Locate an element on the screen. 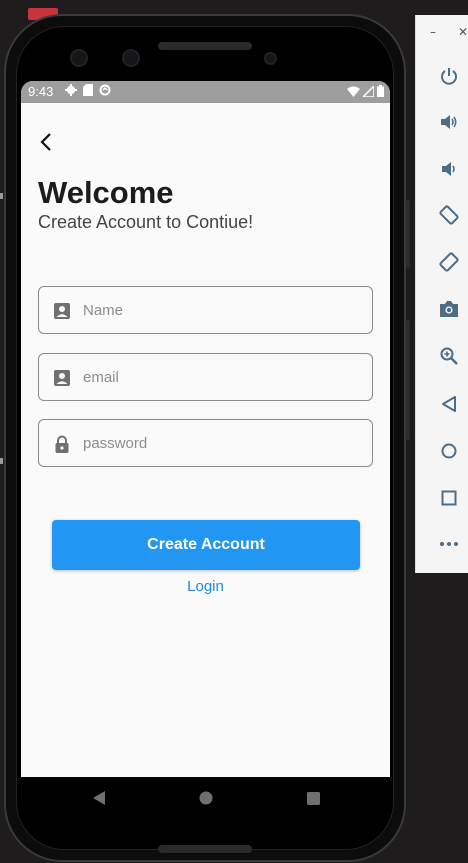 This screenshot has width=468, height=863. screenshot-button is located at coordinates (449, 309).